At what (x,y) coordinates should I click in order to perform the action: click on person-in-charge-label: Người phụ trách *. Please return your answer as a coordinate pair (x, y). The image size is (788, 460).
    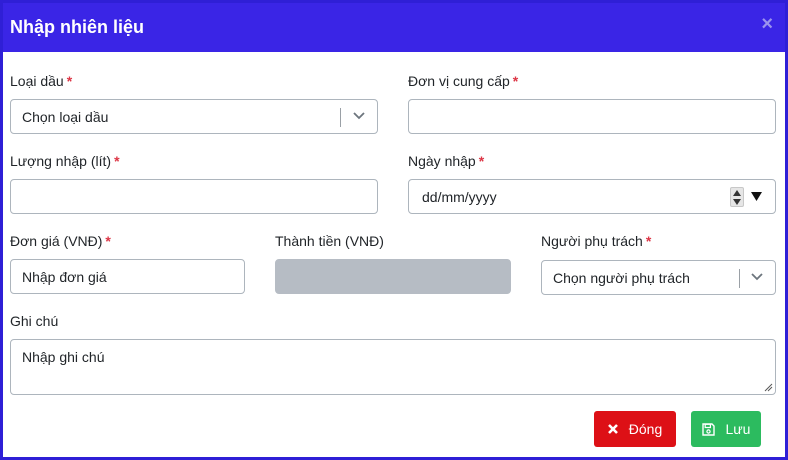
    Looking at the image, I should click on (596, 241).